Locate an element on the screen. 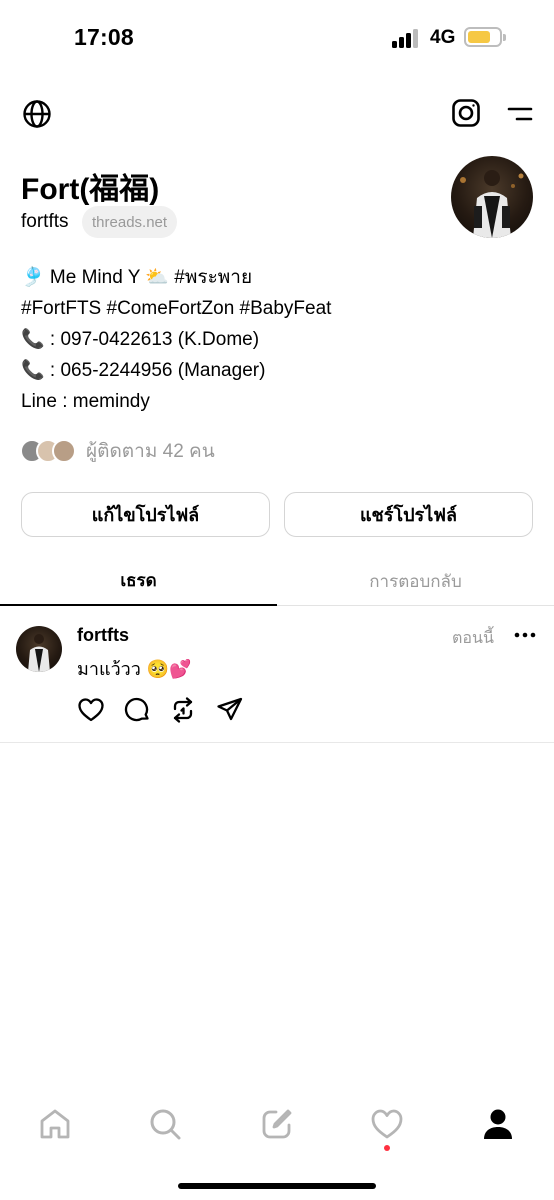  bio-line-id: Line : memindy is located at coordinates (85, 401).